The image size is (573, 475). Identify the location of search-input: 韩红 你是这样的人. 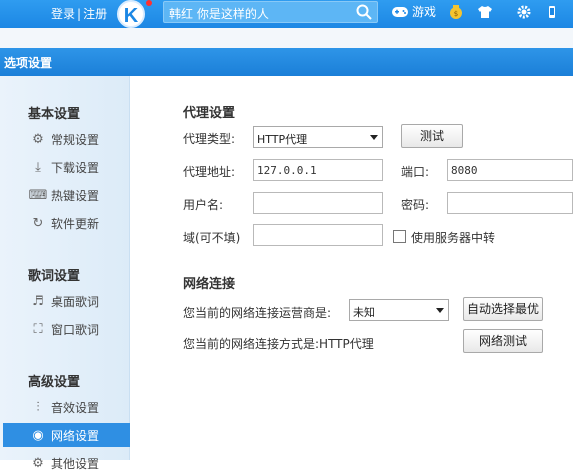
(219, 13).